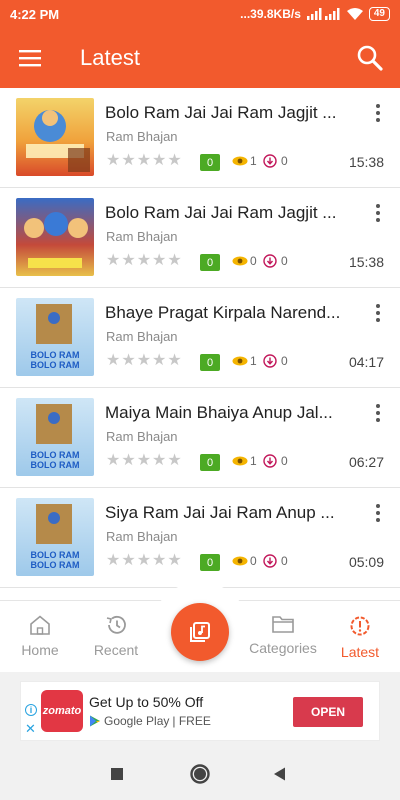 This screenshot has height=800, width=400. What do you see at coordinates (360, 637) in the screenshot?
I see `nav-latest: Latest` at bounding box center [360, 637].